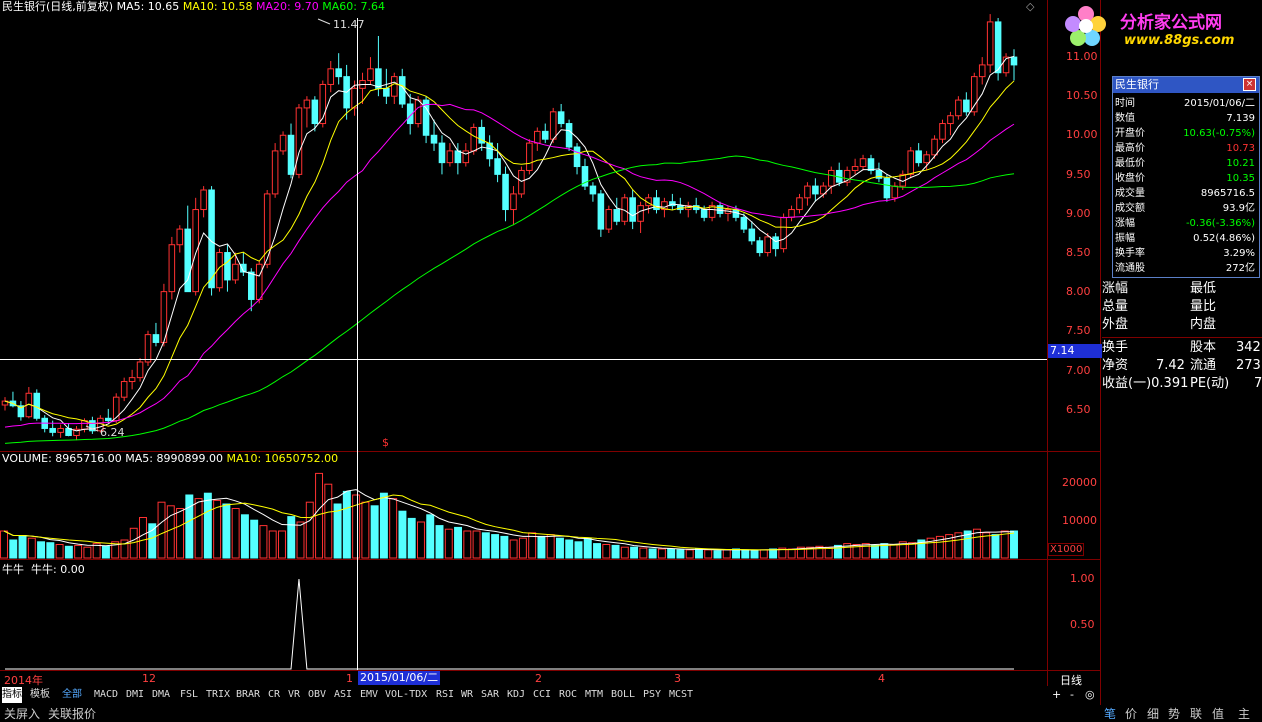 Image resolution: width=1262 pixels, height=722 pixels. What do you see at coordinates (516, 695) in the screenshot?
I see `indicator-tab: KDJ` at bounding box center [516, 695].